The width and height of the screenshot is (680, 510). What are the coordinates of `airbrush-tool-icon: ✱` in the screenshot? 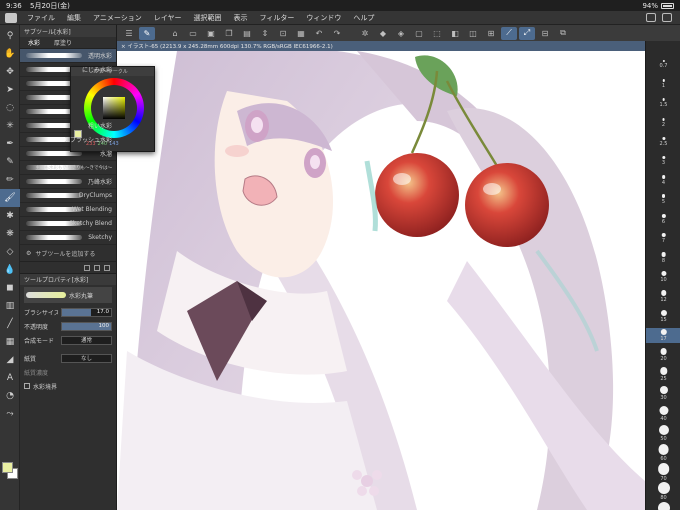 It's located at (10, 216).